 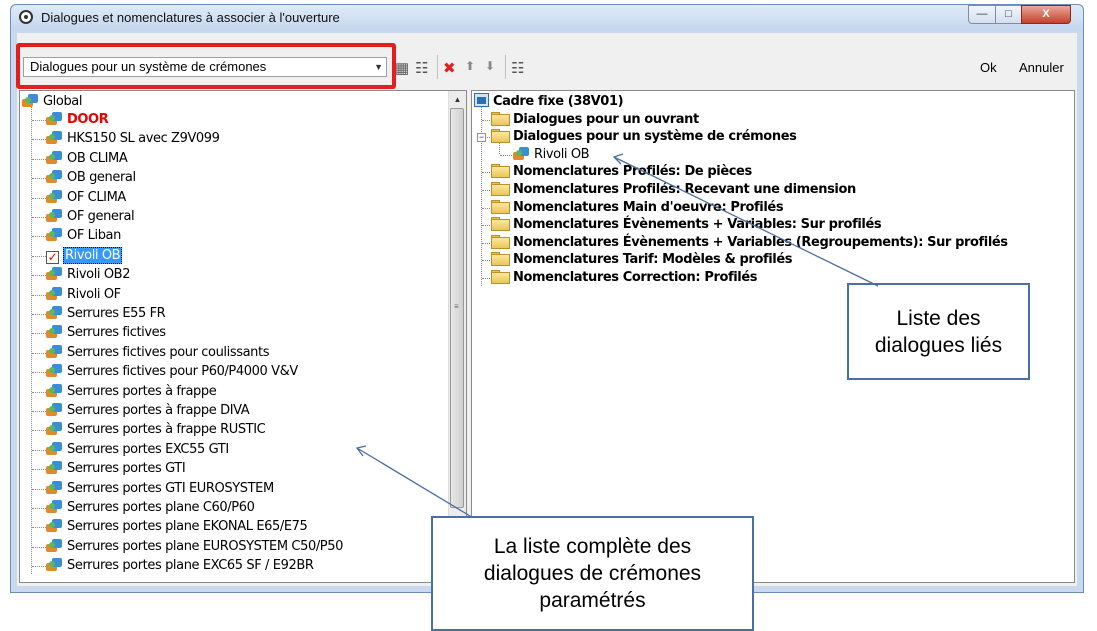 I want to click on tree-item: OF Liban, so click(x=83, y=236).